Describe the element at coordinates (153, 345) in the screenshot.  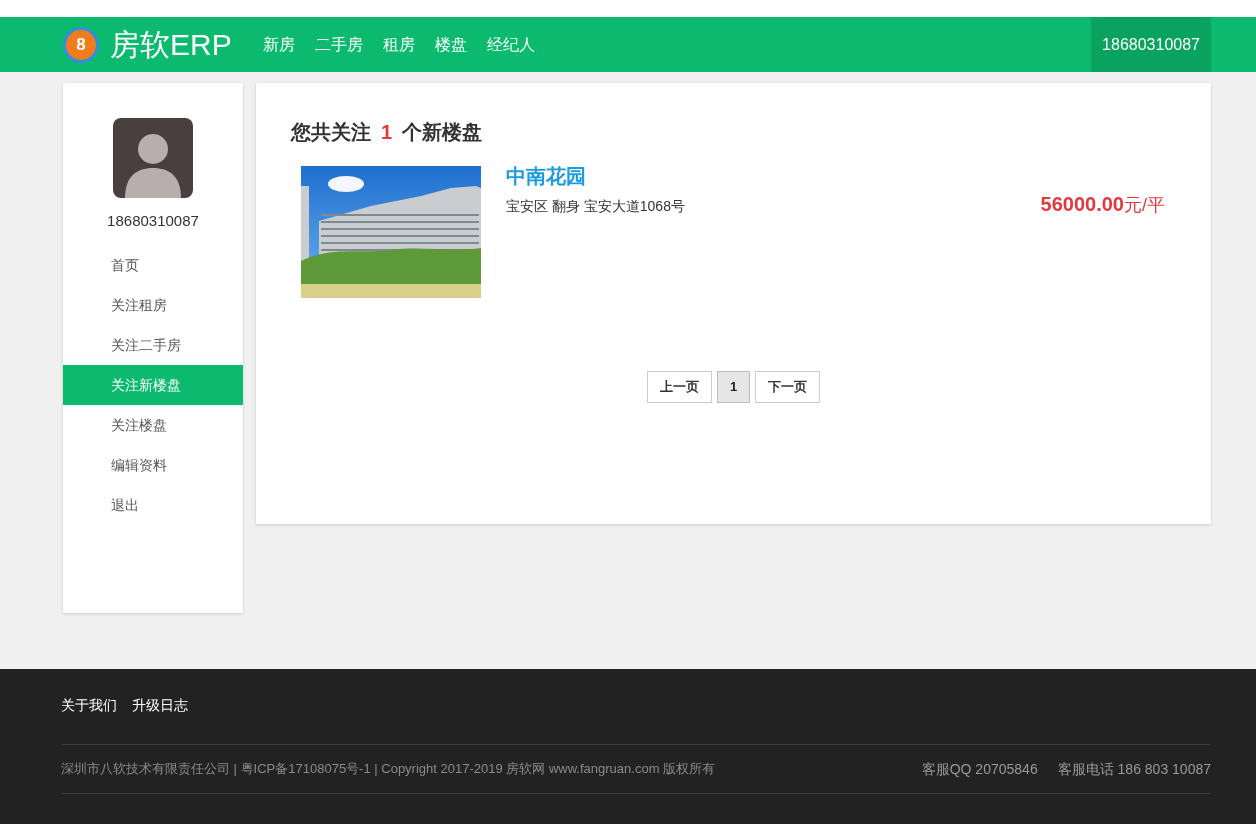
I see `sidebar-menu-item: 关注二手房` at that location.